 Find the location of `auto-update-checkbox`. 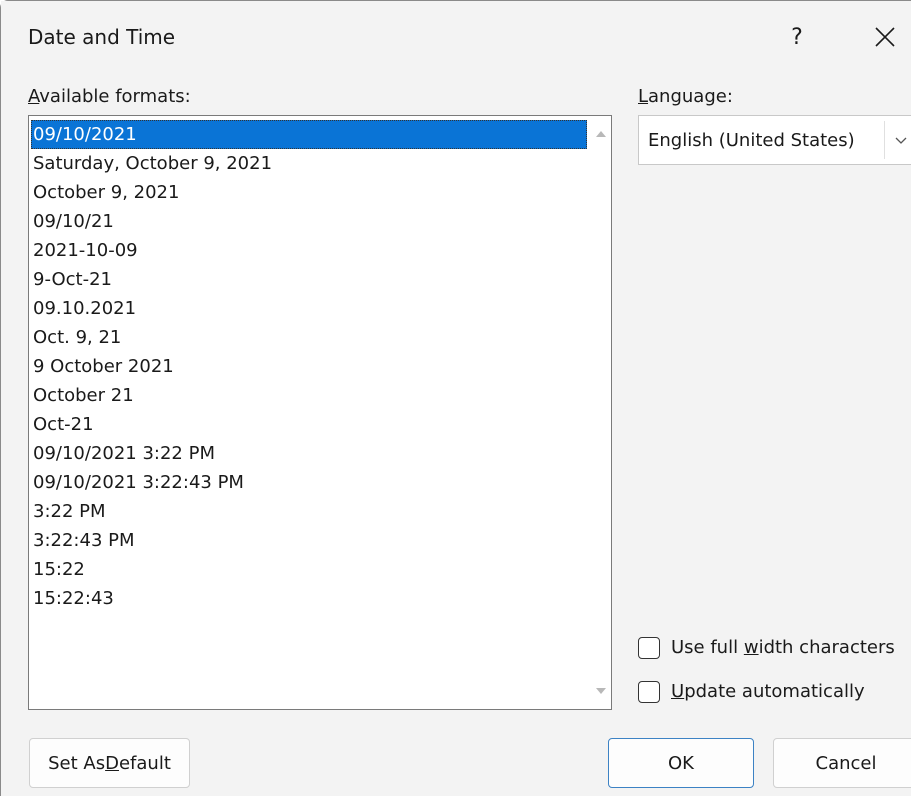

auto-update-checkbox is located at coordinates (649, 692).